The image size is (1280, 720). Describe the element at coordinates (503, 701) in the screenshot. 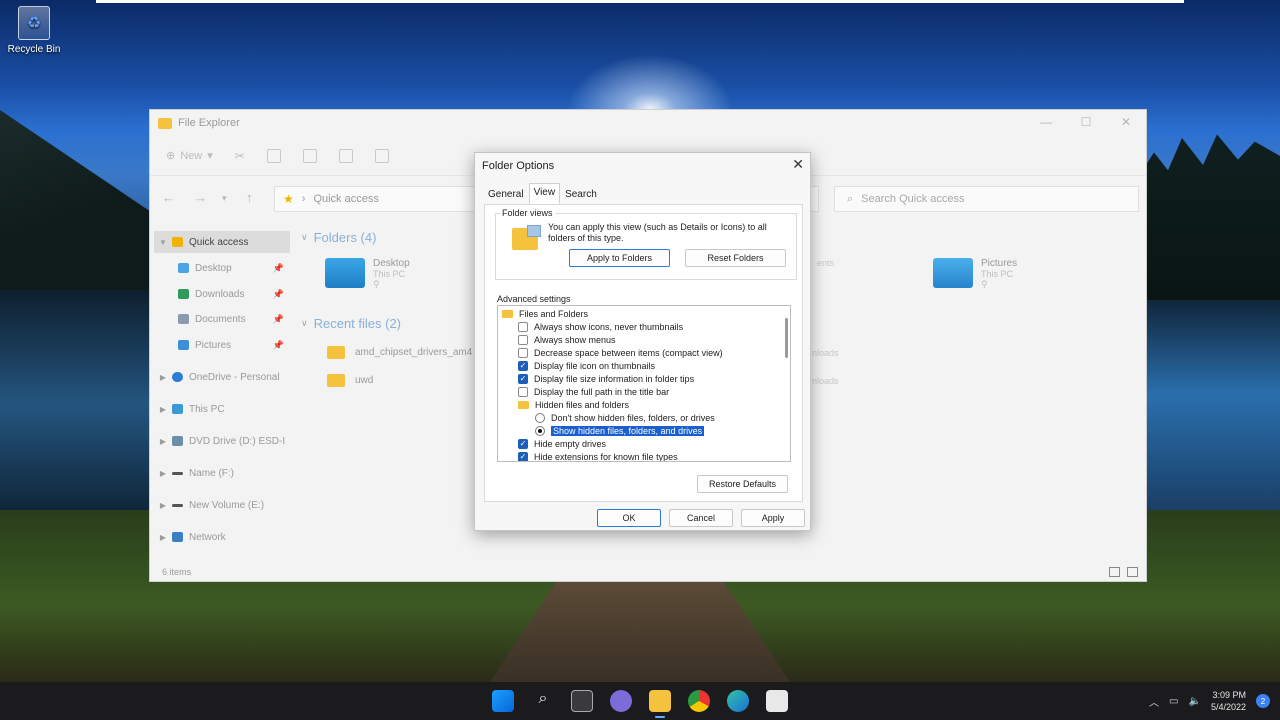

I see `start-icon` at that location.